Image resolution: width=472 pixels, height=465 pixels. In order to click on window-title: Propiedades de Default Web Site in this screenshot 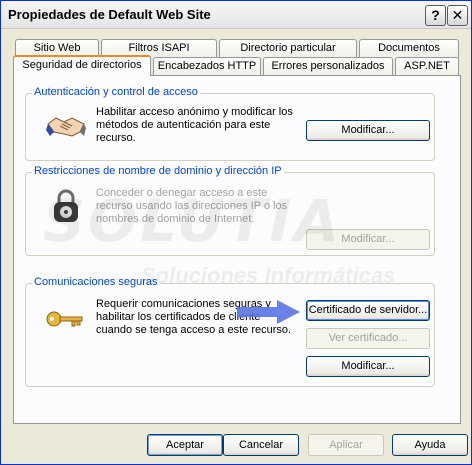, I will do `click(109, 14)`.